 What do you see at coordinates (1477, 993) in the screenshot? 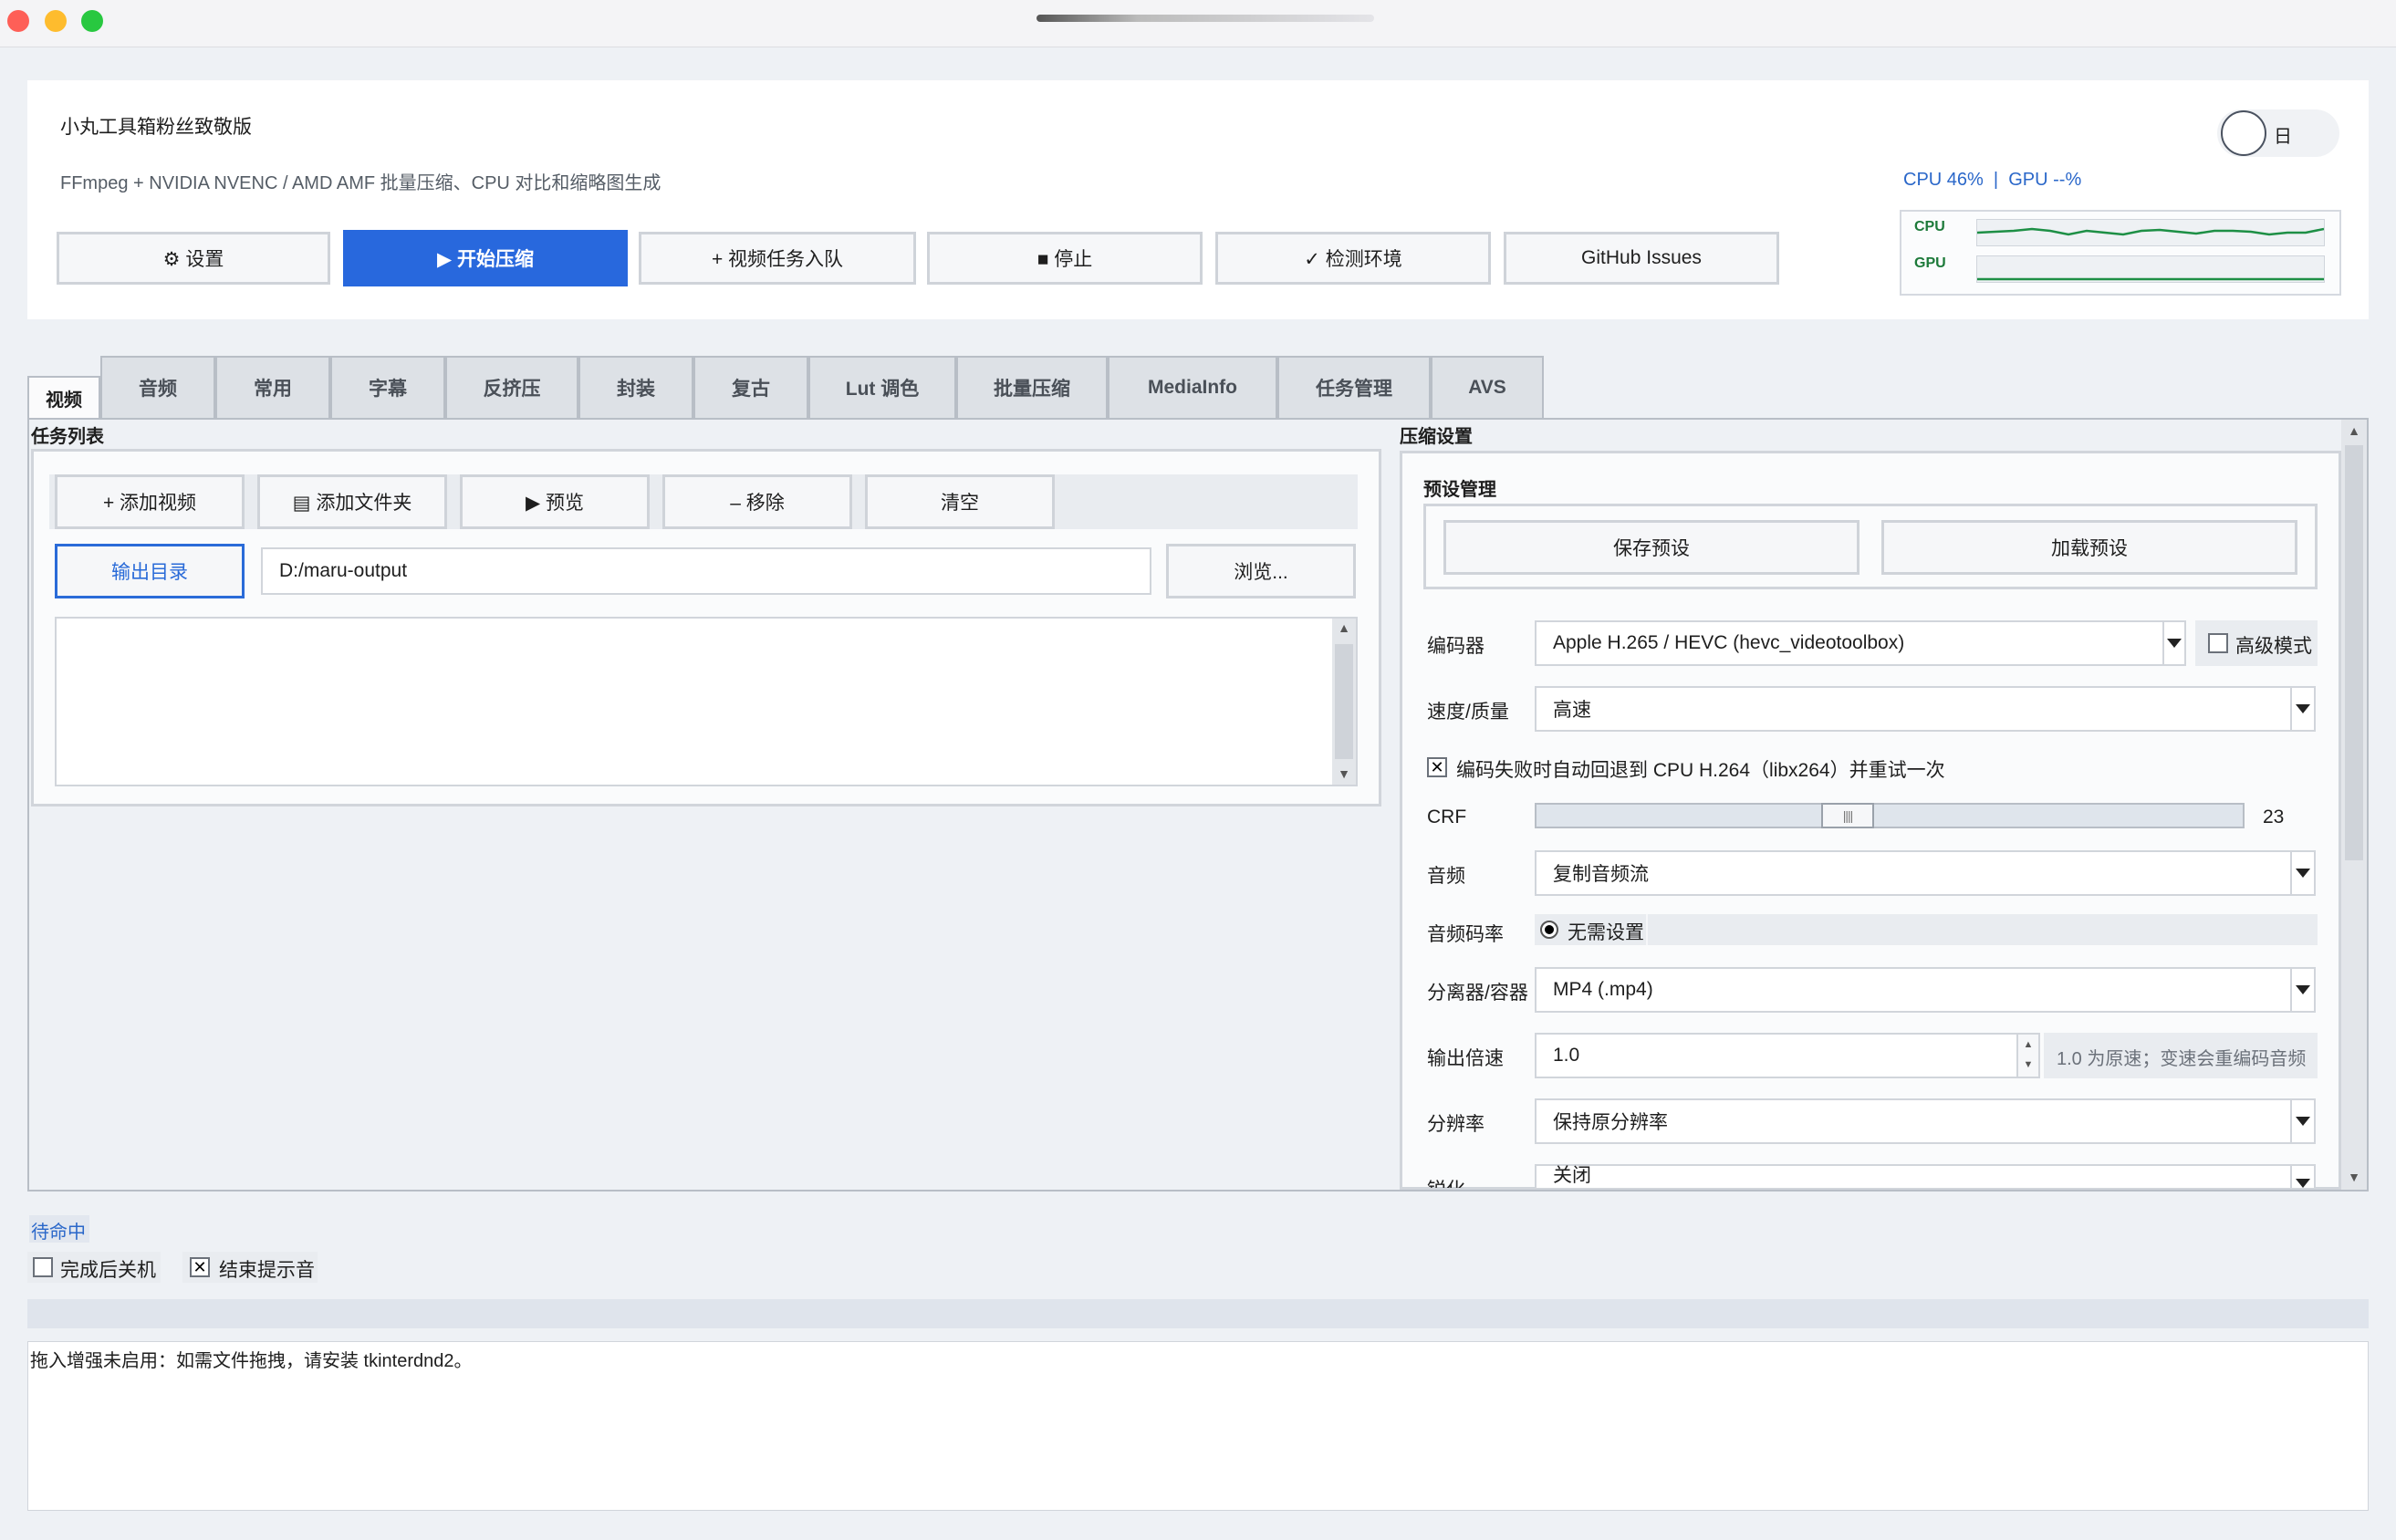
I see `container-label: 分离器/容器` at bounding box center [1477, 993].